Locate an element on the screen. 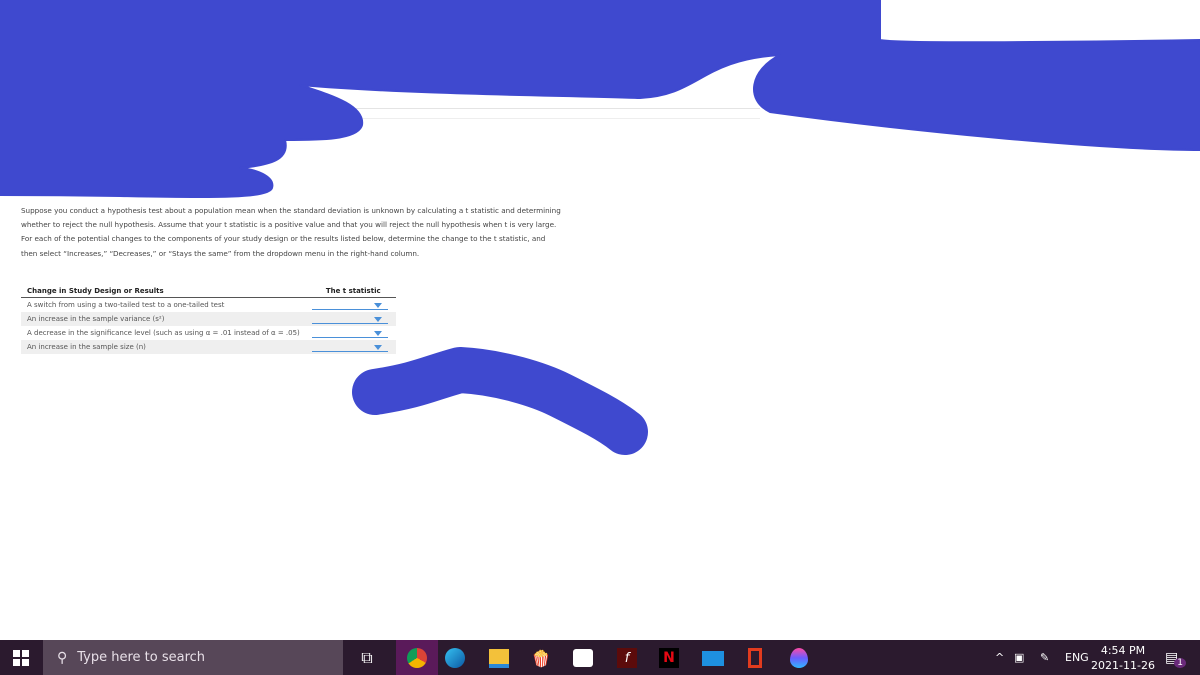 The height and width of the screenshot is (675, 1200). show-hidden-icons: ^ is located at coordinates (999, 657).